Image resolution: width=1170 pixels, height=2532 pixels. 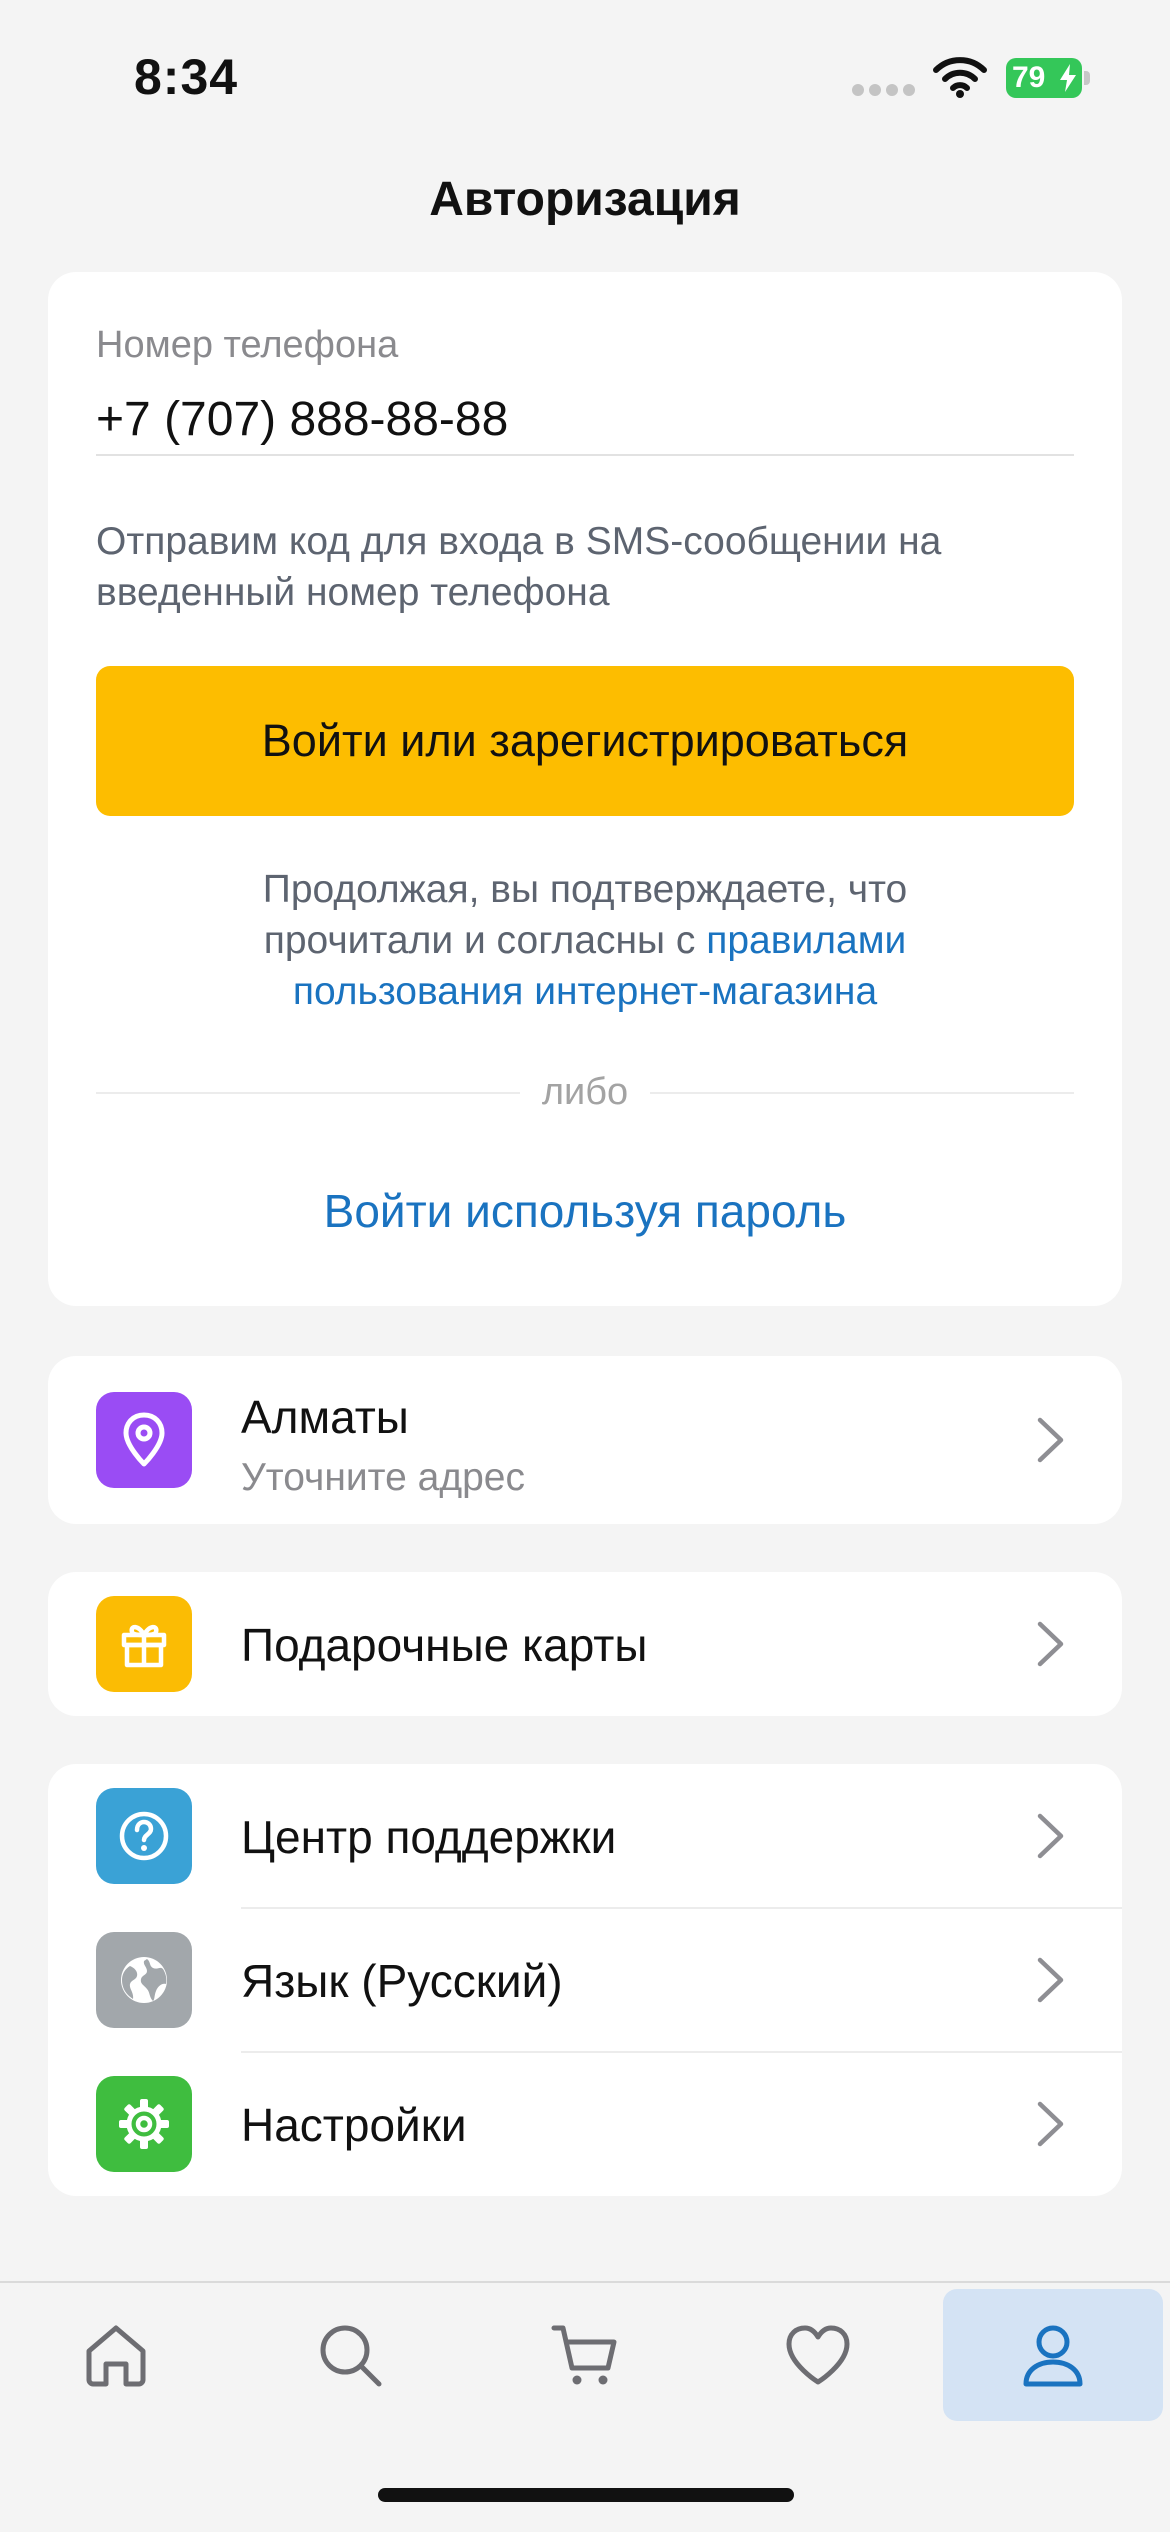 I want to click on settings-label: Настройки, so click(x=354, y=2125).